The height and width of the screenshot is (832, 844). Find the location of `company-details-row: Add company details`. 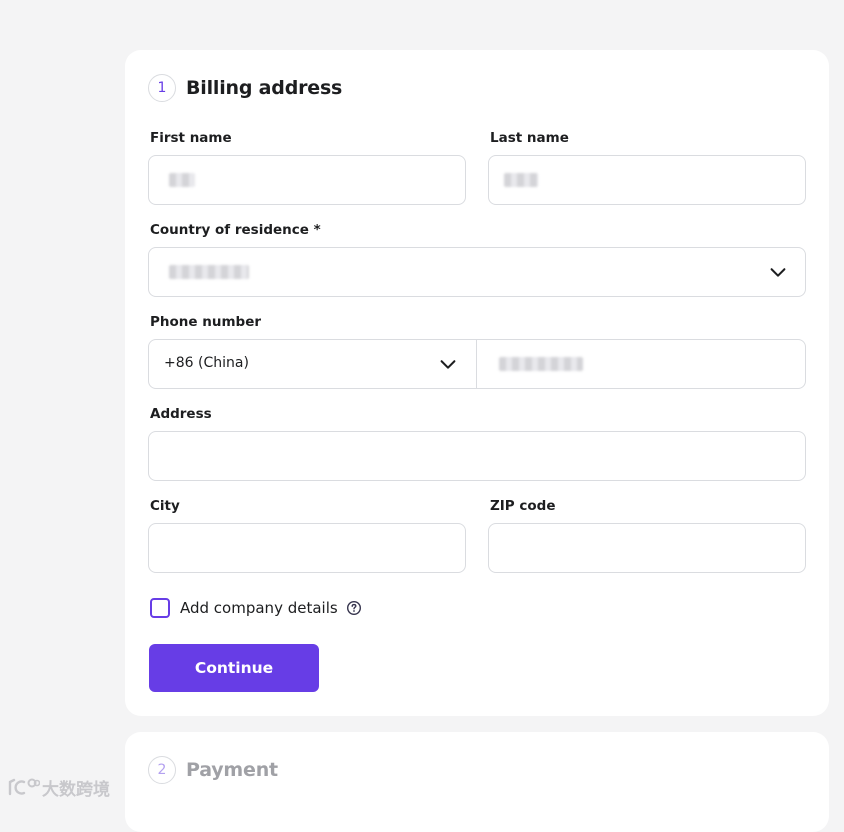

company-details-row: Add company details is located at coordinates (256, 608).